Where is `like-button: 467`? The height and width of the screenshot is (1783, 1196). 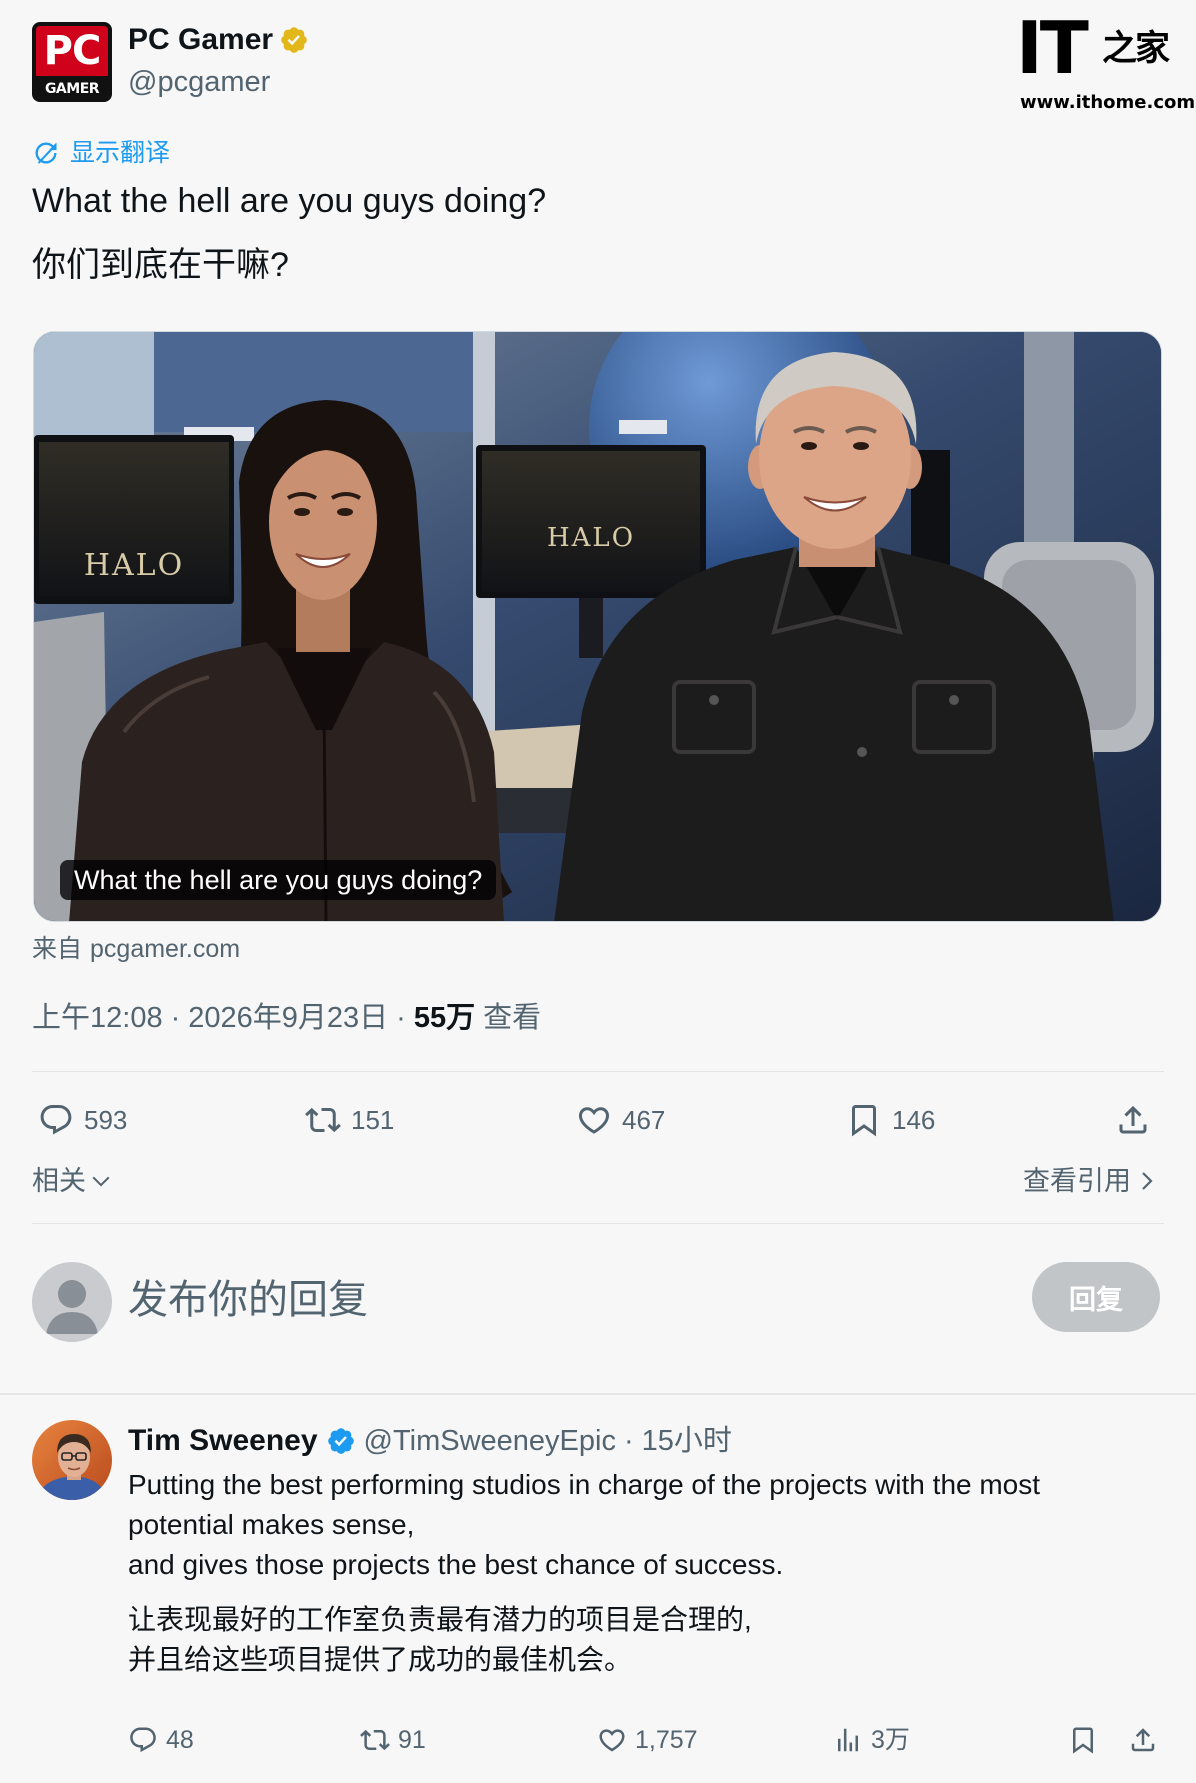 like-button: 467 is located at coordinates (620, 1120).